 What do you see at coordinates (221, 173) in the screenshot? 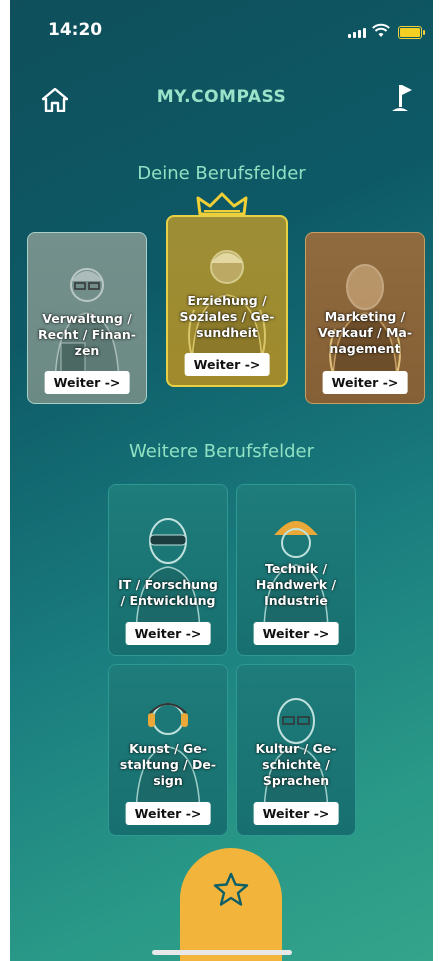
I see `section-title-primary: Deine Berufsfelder` at bounding box center [221, 173].